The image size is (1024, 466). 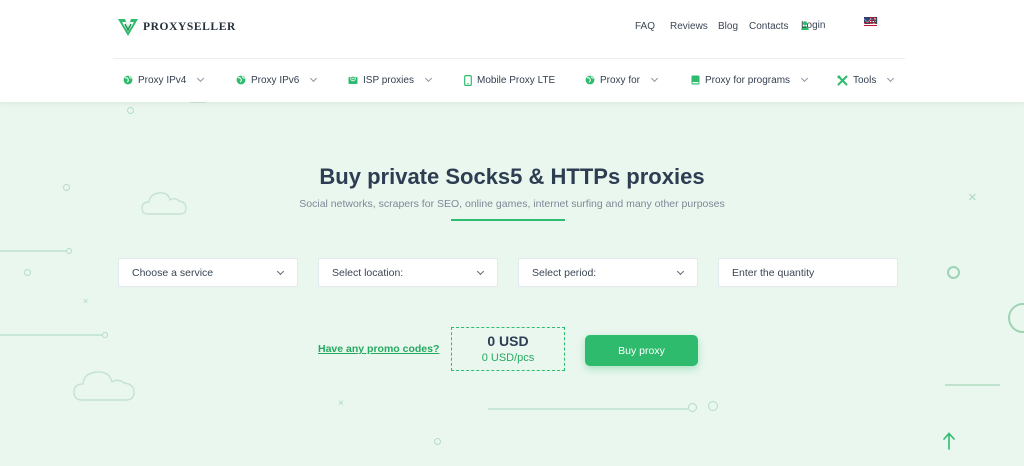 What do you see at coordinates (608, 272) in the screenshot?
I see `period-select: Select period:` at bounding box center [608, 272].